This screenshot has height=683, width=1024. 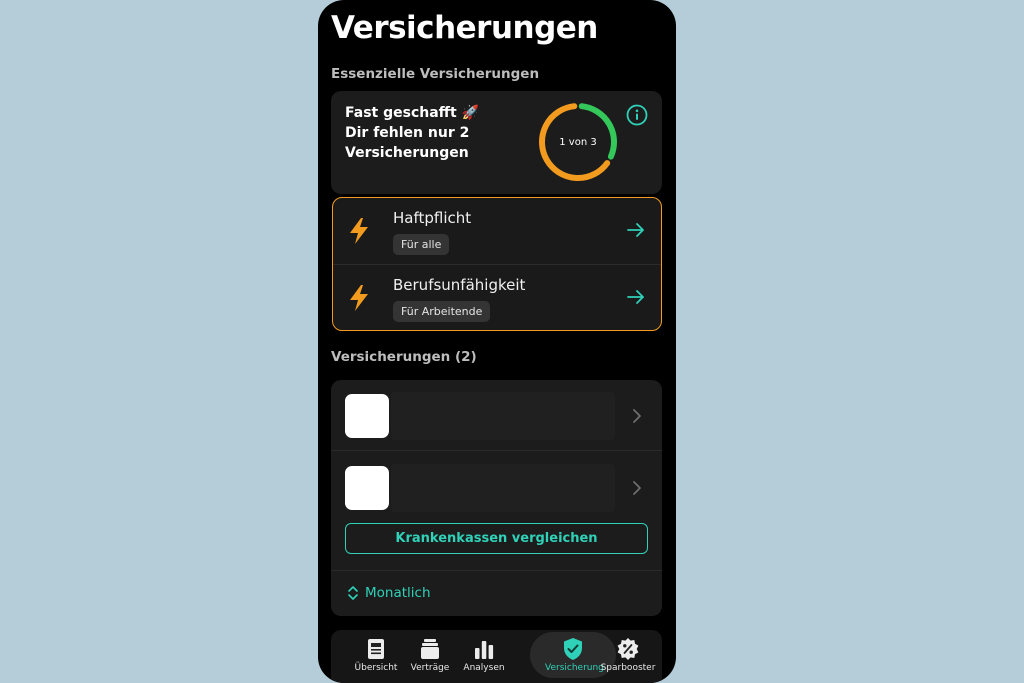 What do you see at coordinates (421, 244) in the screenshot?
I see `essential-item-tag: Für alle` at bounding box center [421, 244].